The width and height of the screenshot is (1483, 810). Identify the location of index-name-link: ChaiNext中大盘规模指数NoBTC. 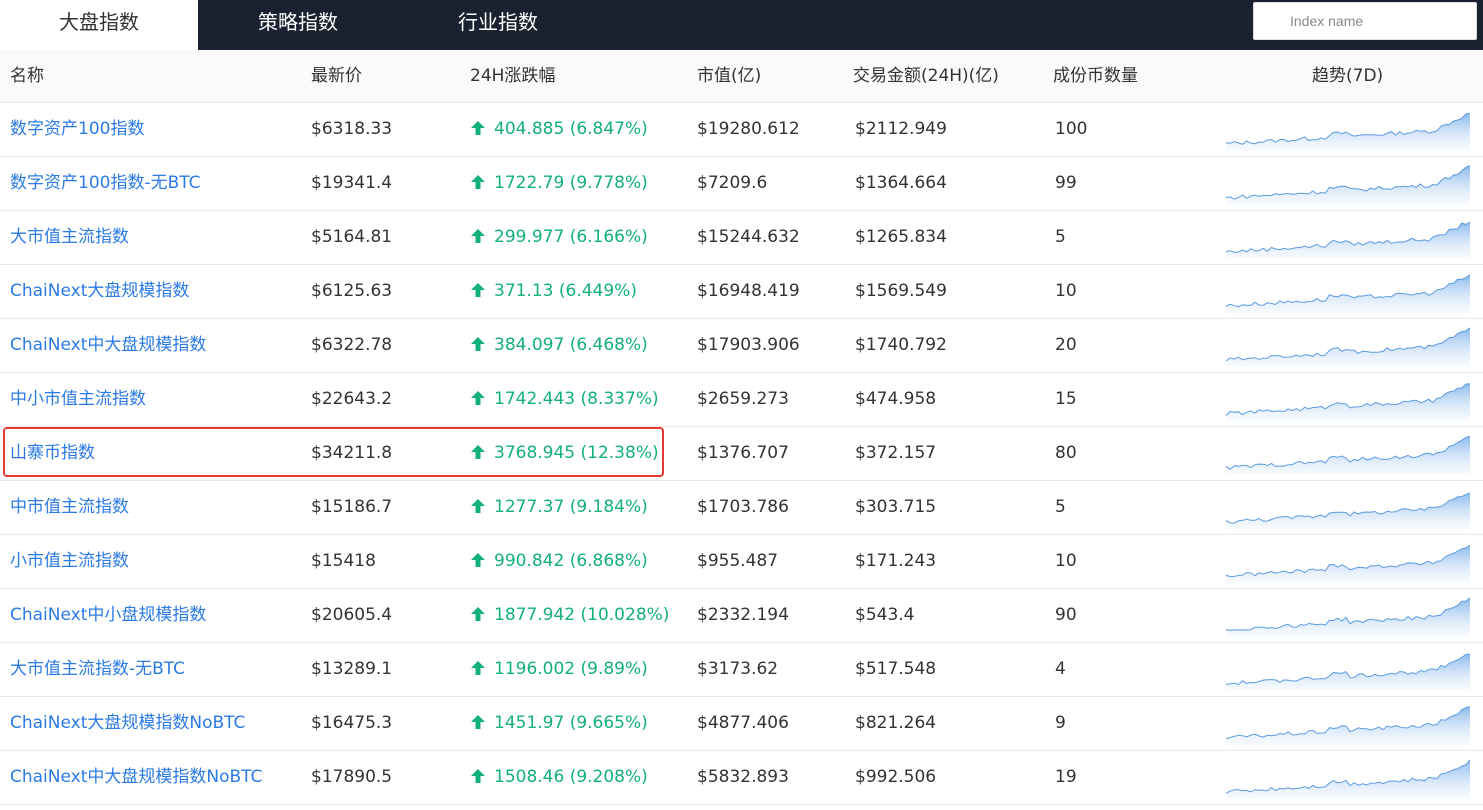
(136, 777).